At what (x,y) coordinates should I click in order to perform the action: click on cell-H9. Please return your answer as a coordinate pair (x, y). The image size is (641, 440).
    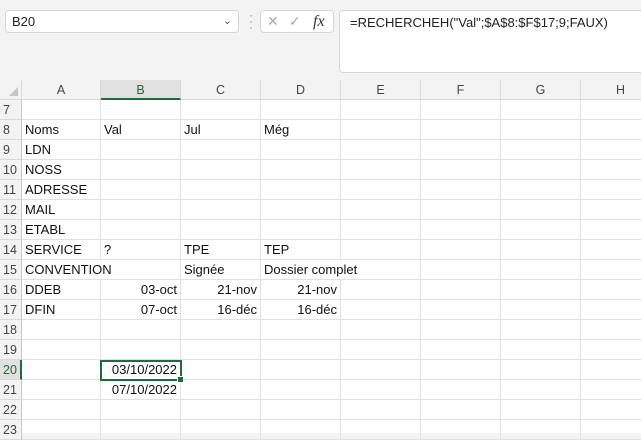
    Looking at the image, I should click on (611, 150).